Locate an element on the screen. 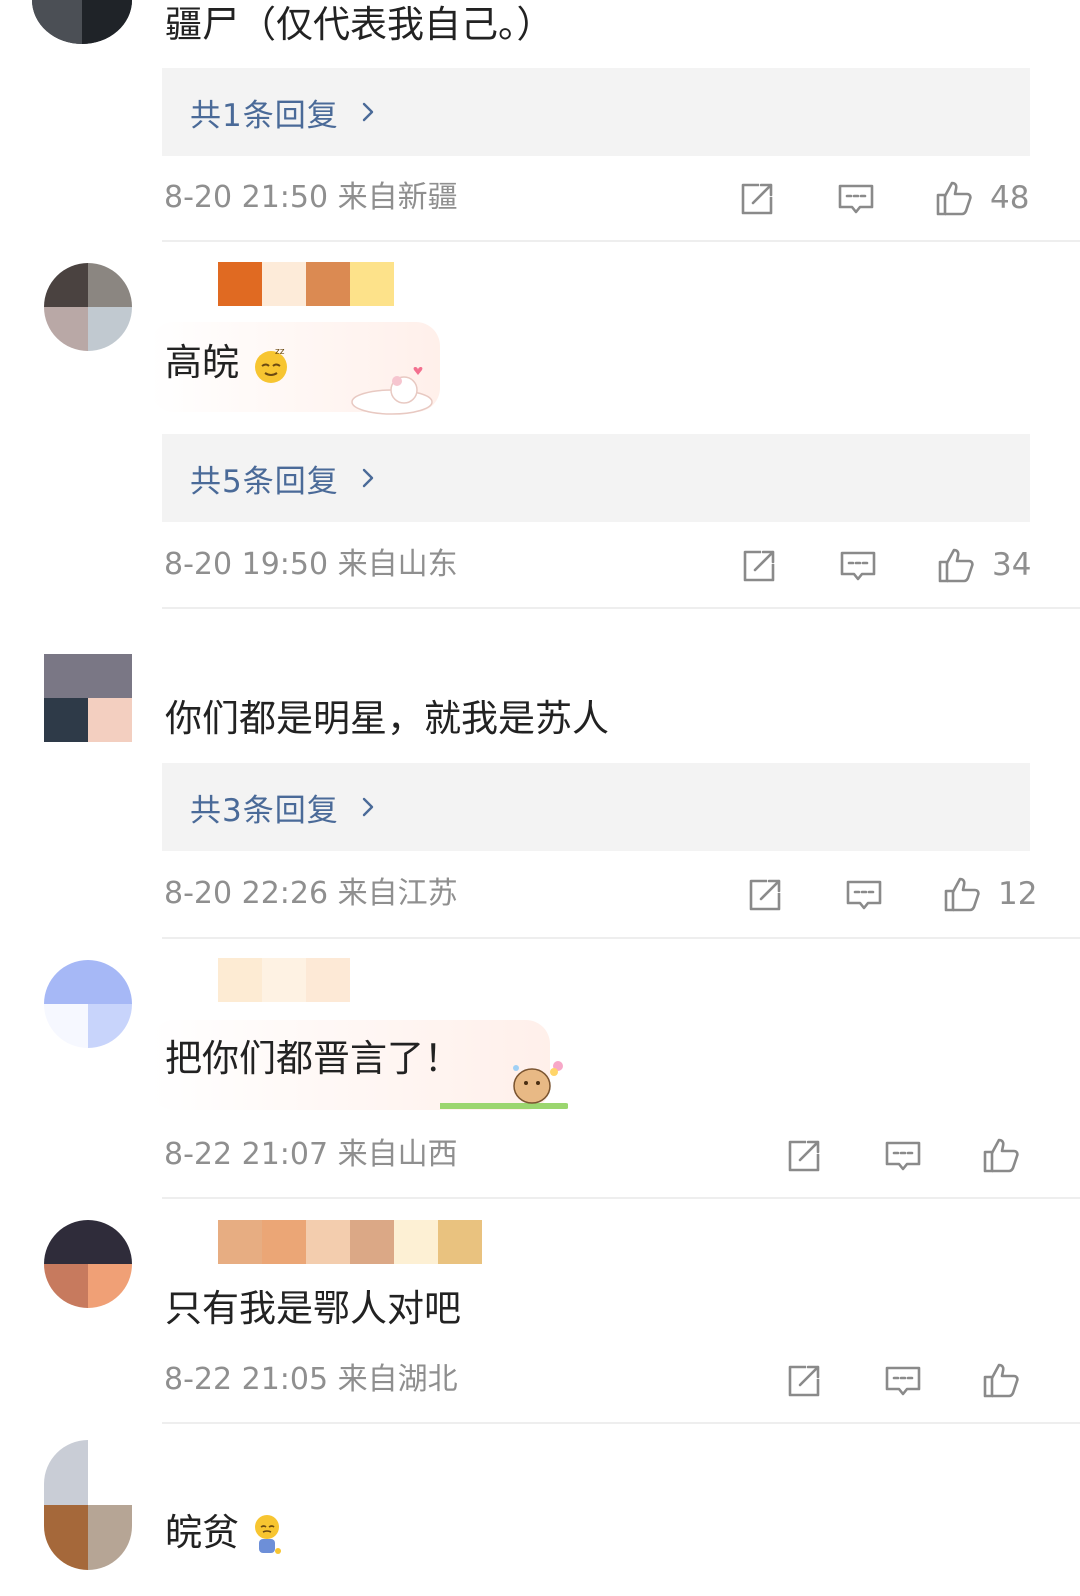  view-replies-button: 共5条回复 is located at coordinates (596, 478).